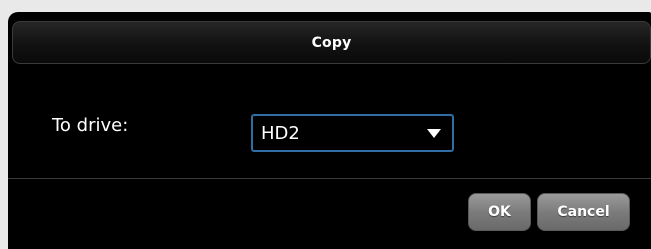  What do you see at coordinates (583, 212) in the screenshot?
I see `cancel-button: Cancel` at bounding box center [583, 212].